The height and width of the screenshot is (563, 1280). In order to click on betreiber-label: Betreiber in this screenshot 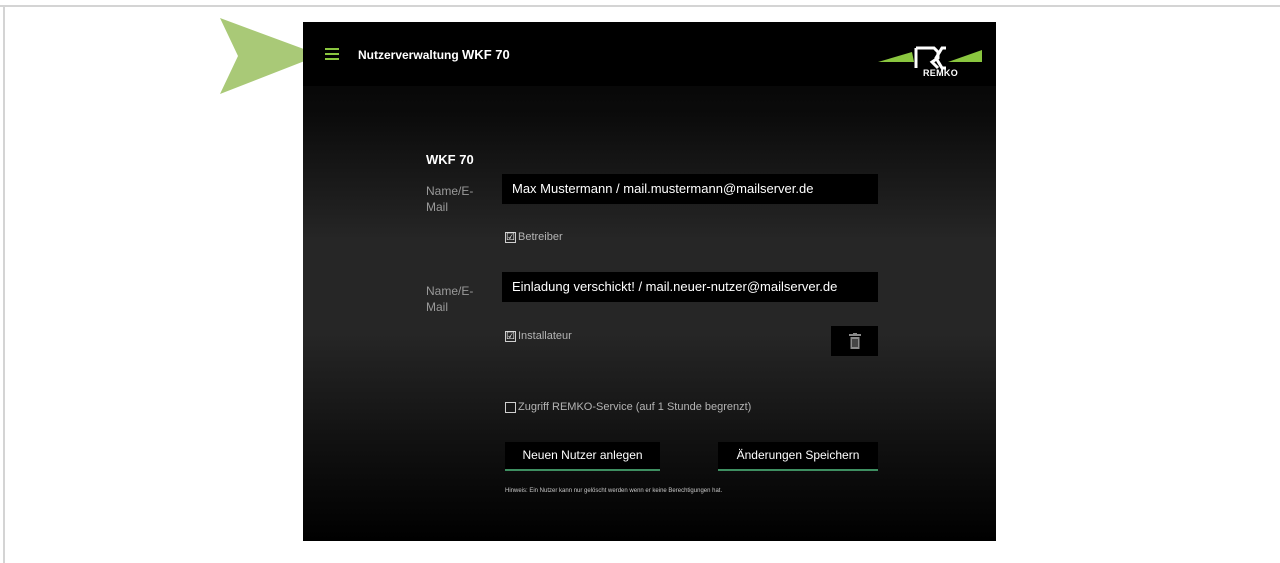, I will do `click(540, 237)`.